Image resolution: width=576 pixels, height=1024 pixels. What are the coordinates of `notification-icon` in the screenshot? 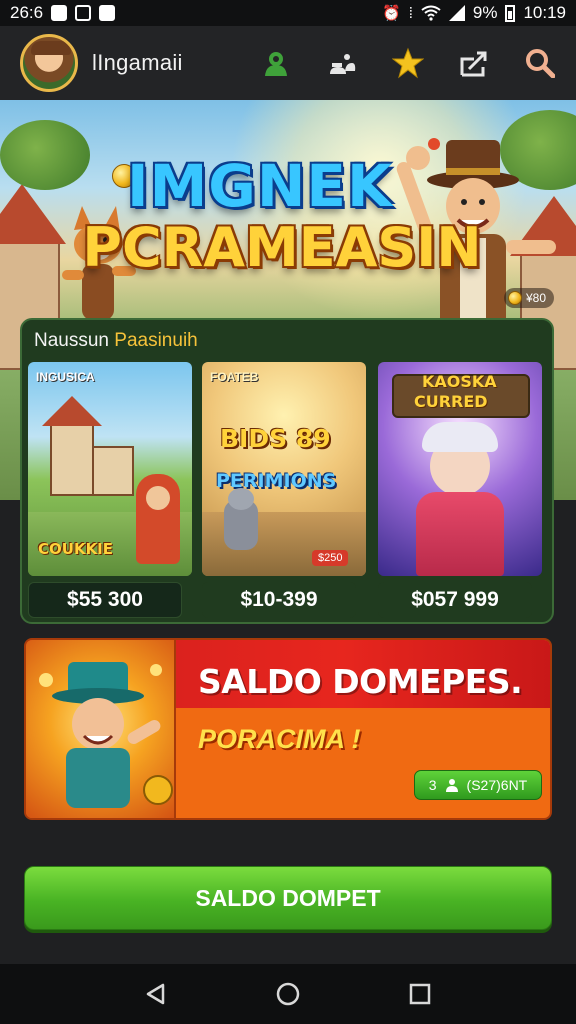 It's located at (59, 13).